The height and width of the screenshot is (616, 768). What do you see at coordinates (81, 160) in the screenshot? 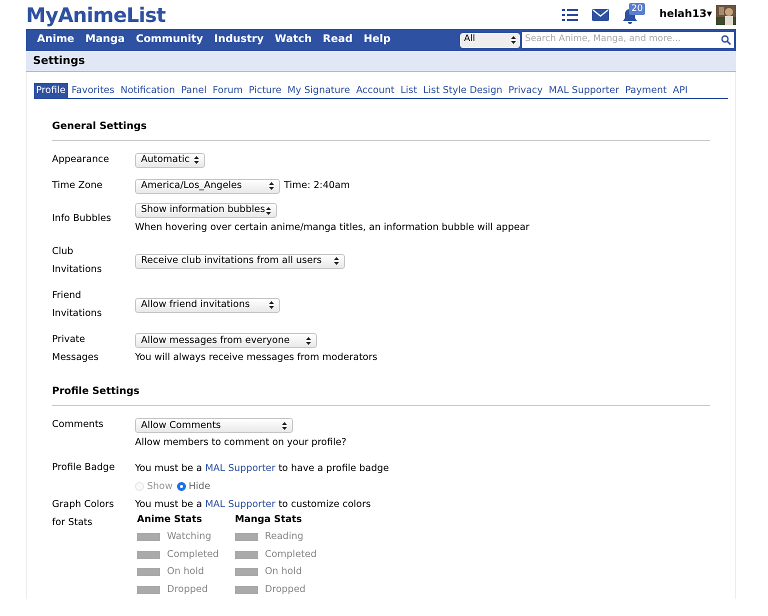
I see `setting-label: Appearance` at bounding box center [81, 160].